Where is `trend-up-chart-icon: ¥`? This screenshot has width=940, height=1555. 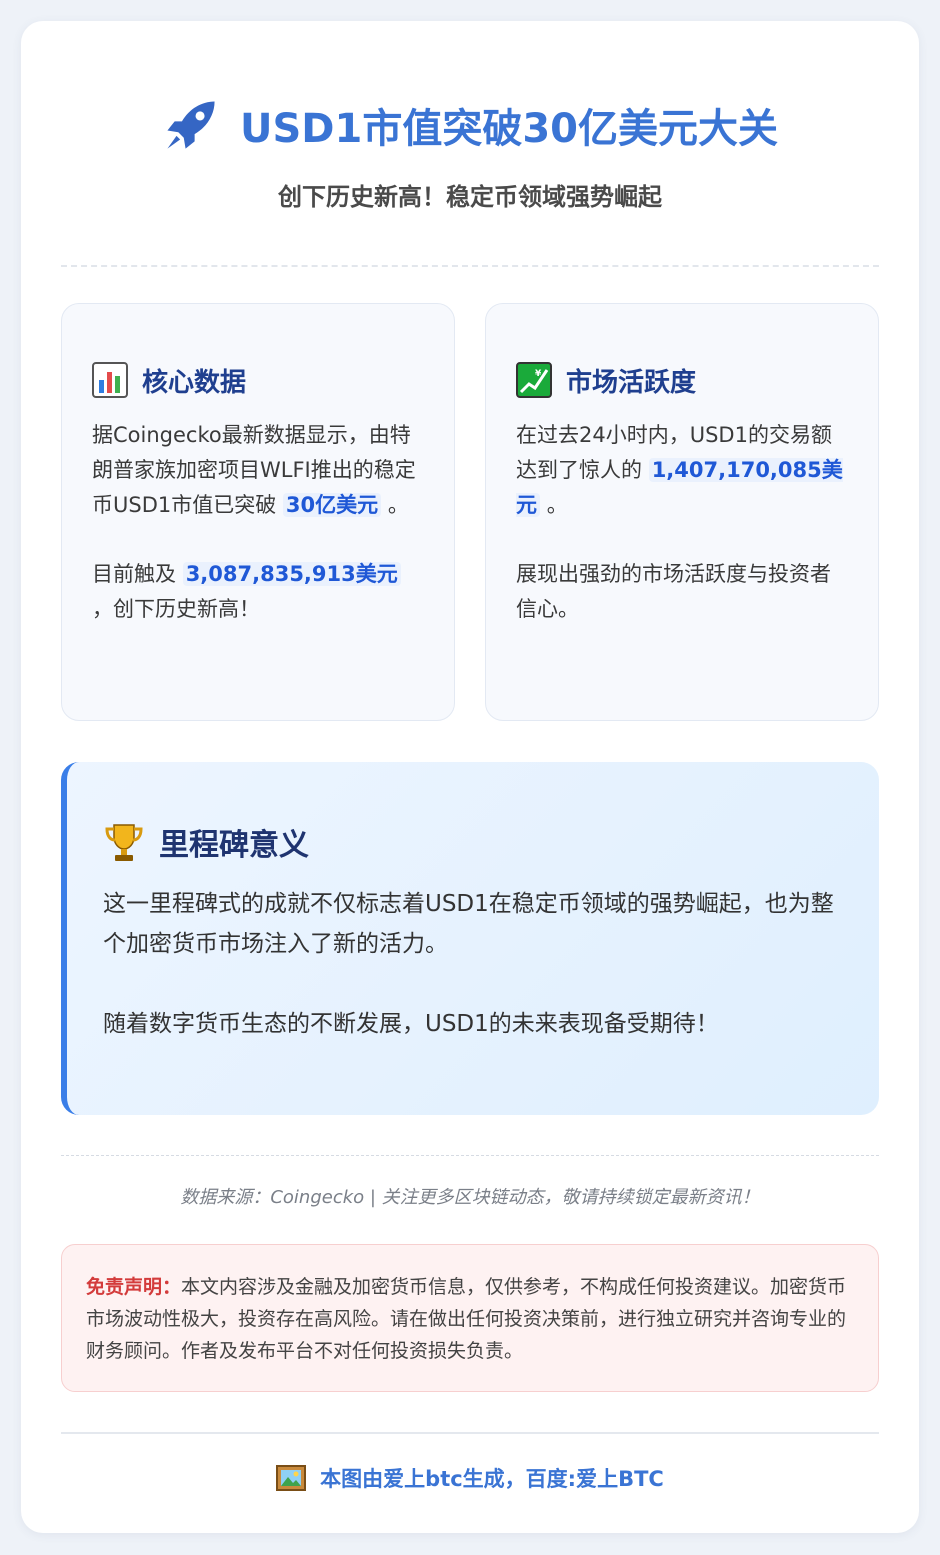 trend-up-chart-icon: ¥ is located at coordinates (534, 380).